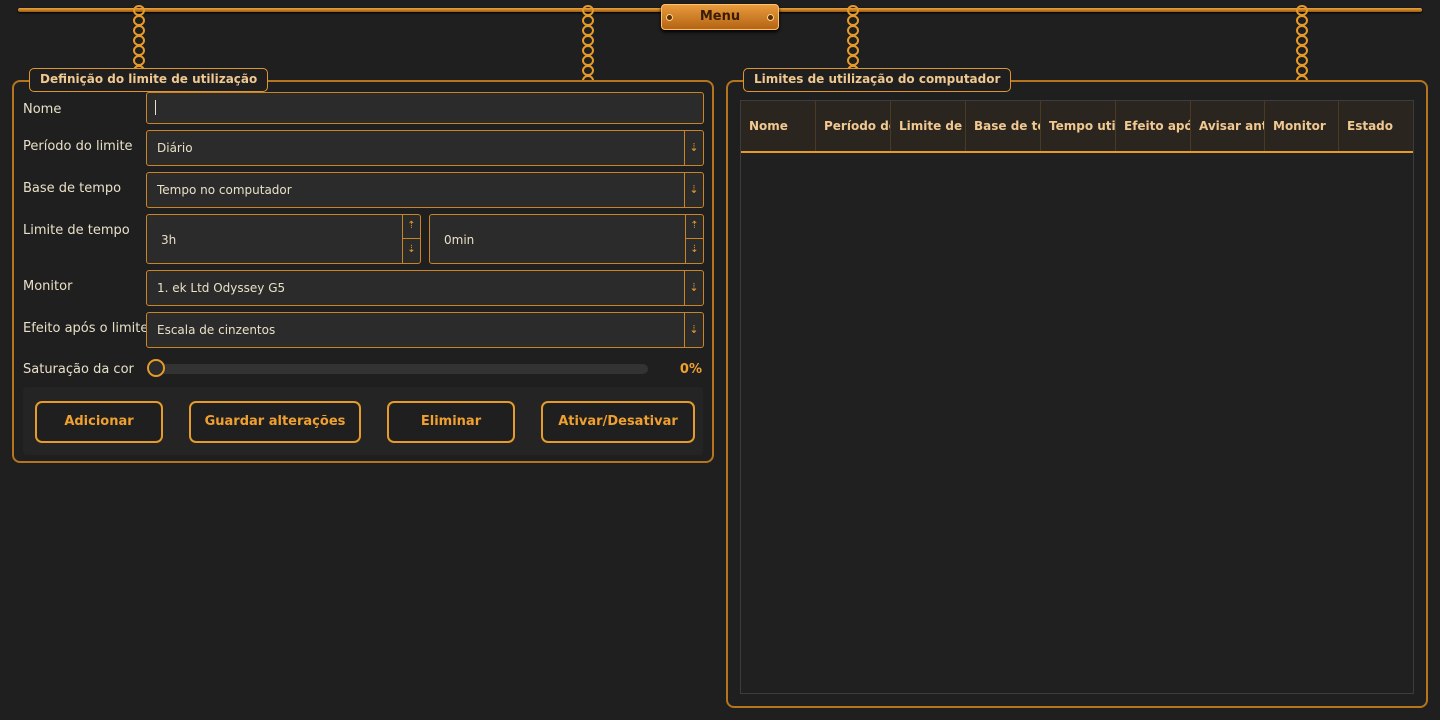  What do you see at coordinates (48, 286) in the screenshot?
I see `monitor-label: Monitor` at bounding box center [48, 286].